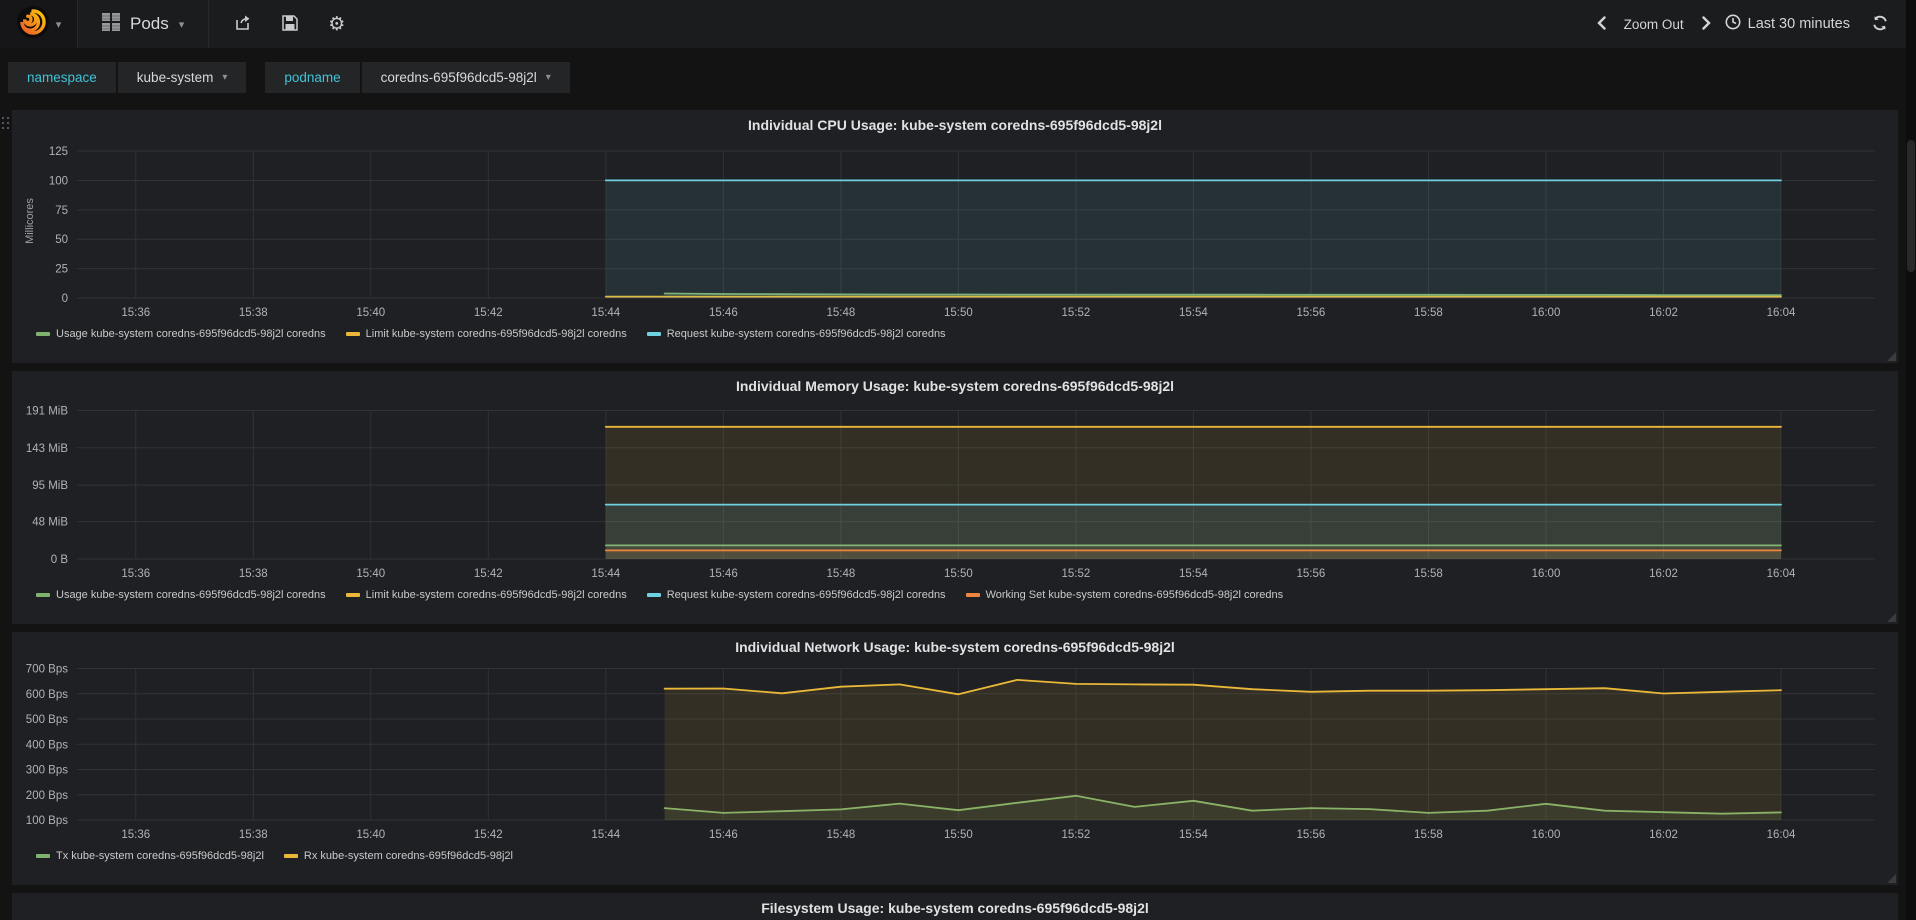 This screenshot has height=920, width=1916. I want to click on y-tick-label: 500 Bps, so click(47, 720).